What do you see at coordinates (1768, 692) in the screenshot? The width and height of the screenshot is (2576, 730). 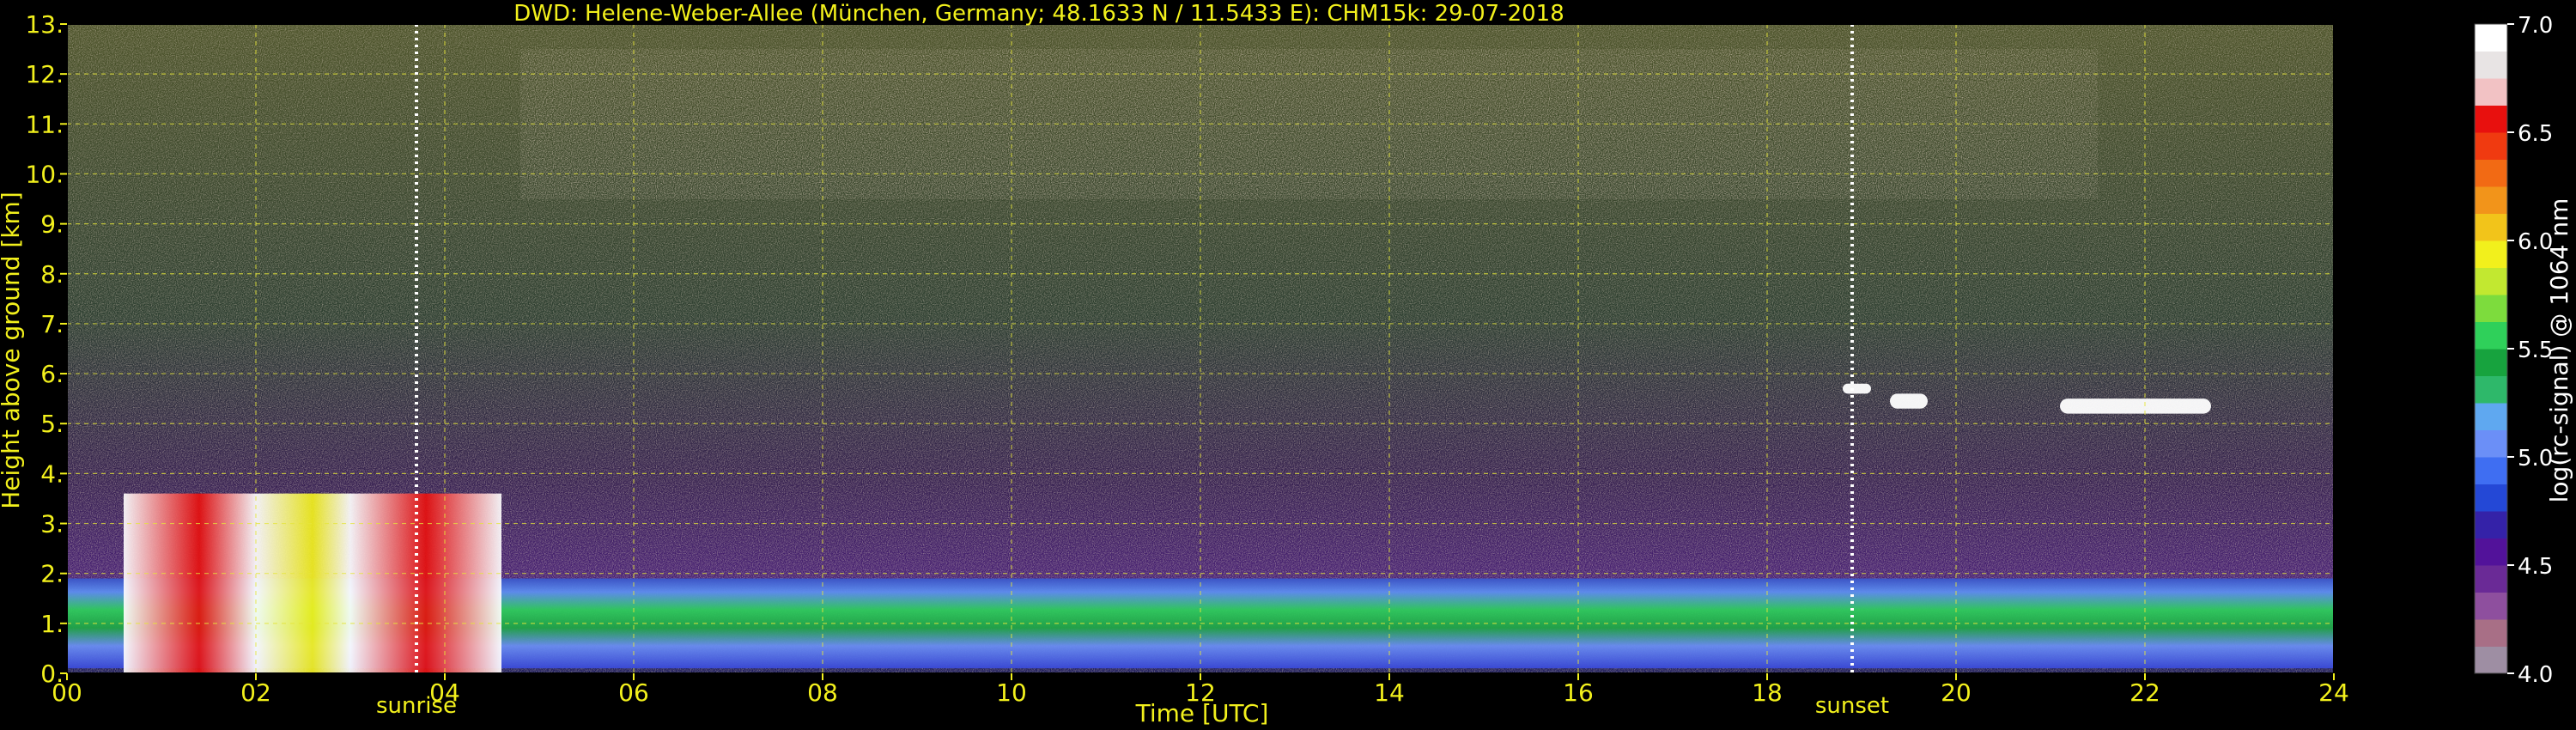 I see `x-tick-label: 18` at bounding box center [1768, 692].